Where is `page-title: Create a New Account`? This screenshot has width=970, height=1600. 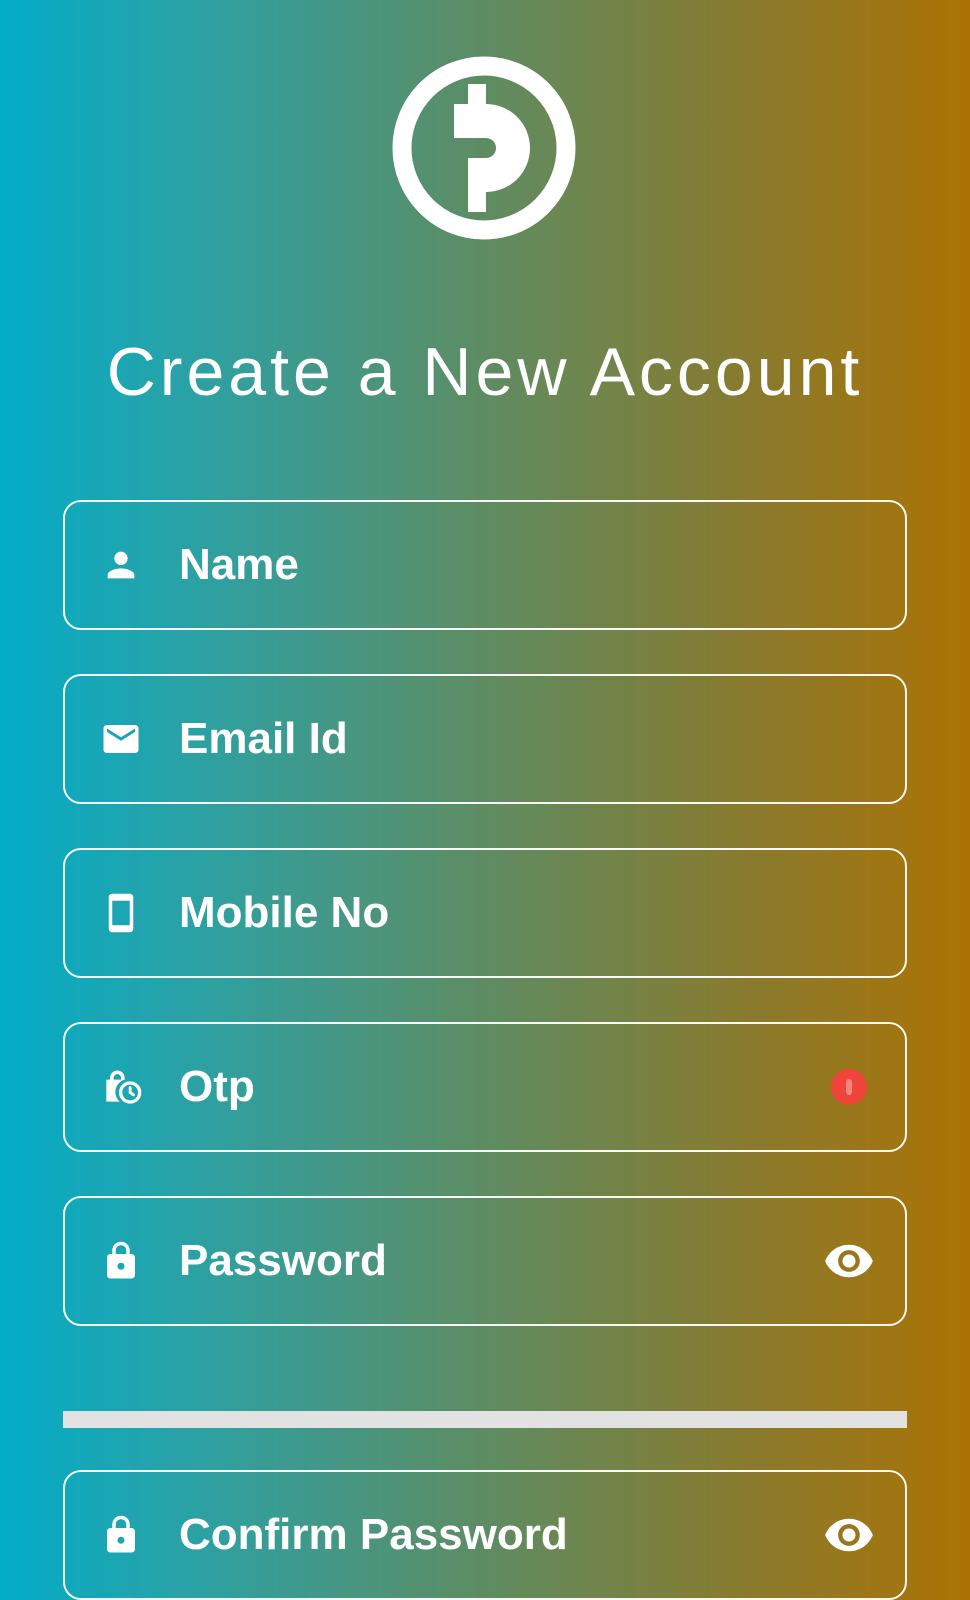 page-title: Create a New Account is located at coordinates (485, 372).